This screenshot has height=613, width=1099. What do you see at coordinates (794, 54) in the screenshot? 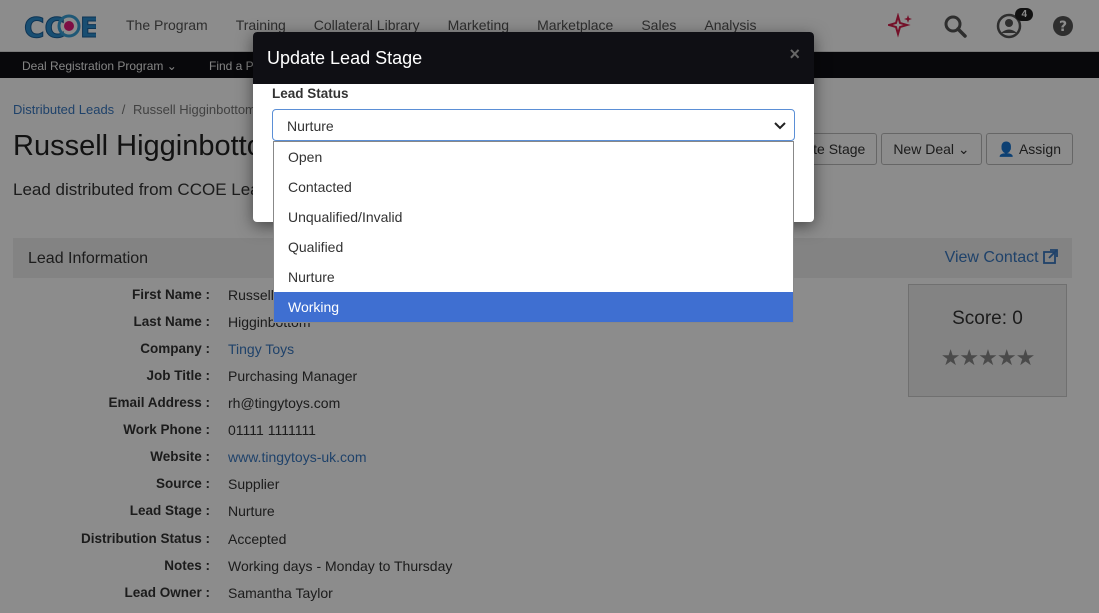
I see `close-icon: ×` at bounding box center [794, 54].